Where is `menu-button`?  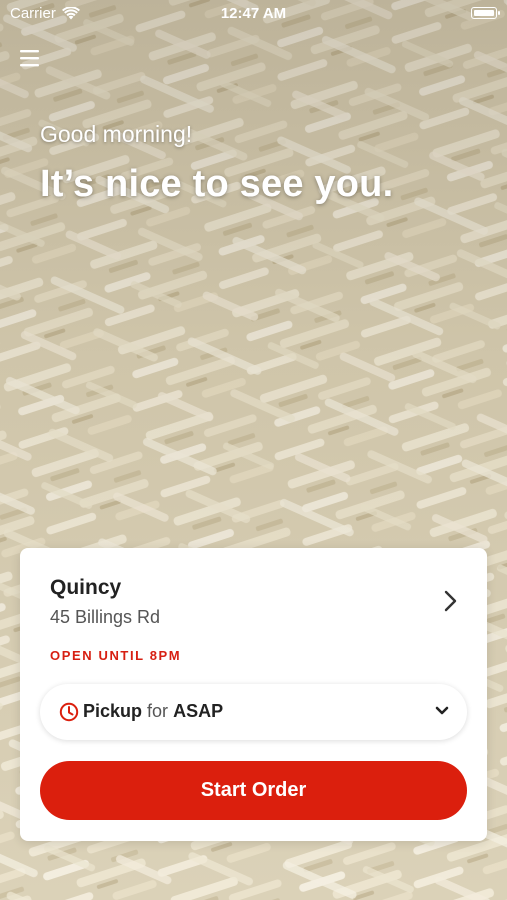
menu-button is located at coordinates (30, 58).